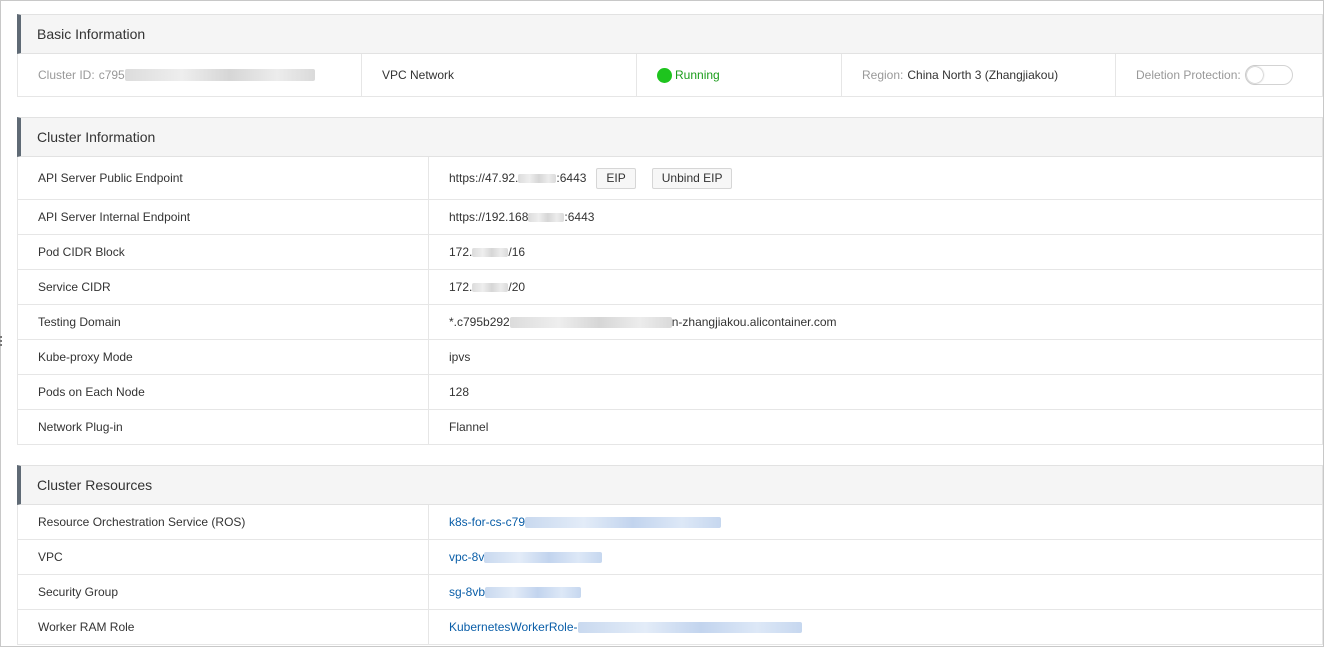 This screenshot has height=647, width=1324. What do you see at coordinates (223, 627) in the screenshot?
I see `row-label: Worker RAM Role` at bounding box center [223, 627].